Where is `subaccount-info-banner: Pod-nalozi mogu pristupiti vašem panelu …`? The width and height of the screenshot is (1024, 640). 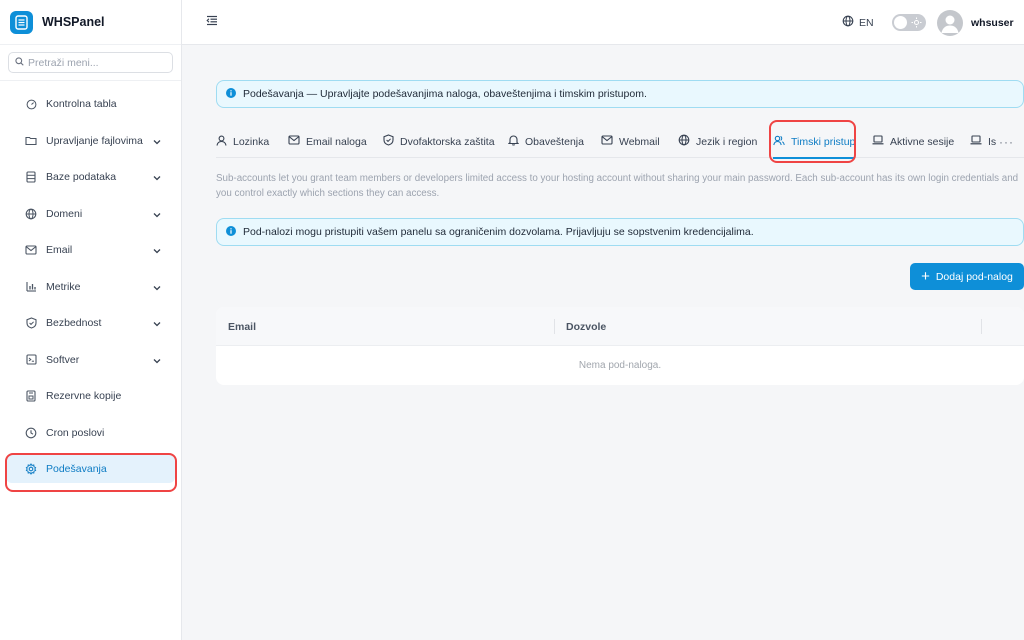 subaccount-info-banner: Pod-nalozi mogu pristupiti vašem panelu … is located at coordinates (620, 232).